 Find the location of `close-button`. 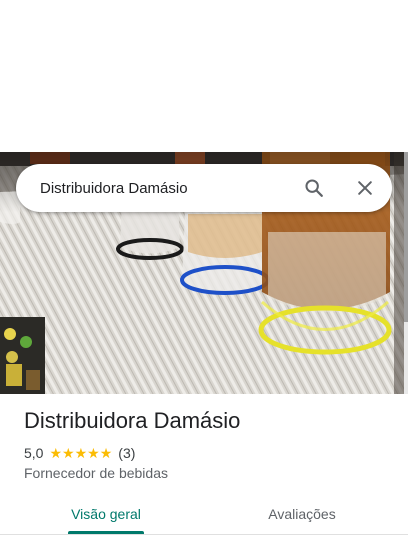

close-button is located at coordinates (365, 188).